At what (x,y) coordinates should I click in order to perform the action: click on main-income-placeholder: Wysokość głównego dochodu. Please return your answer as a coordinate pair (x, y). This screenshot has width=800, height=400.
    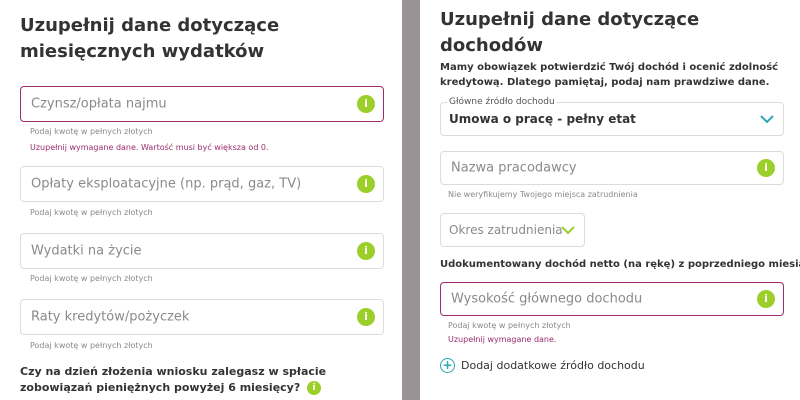
    Looking at the image, I should click on (547, 299).